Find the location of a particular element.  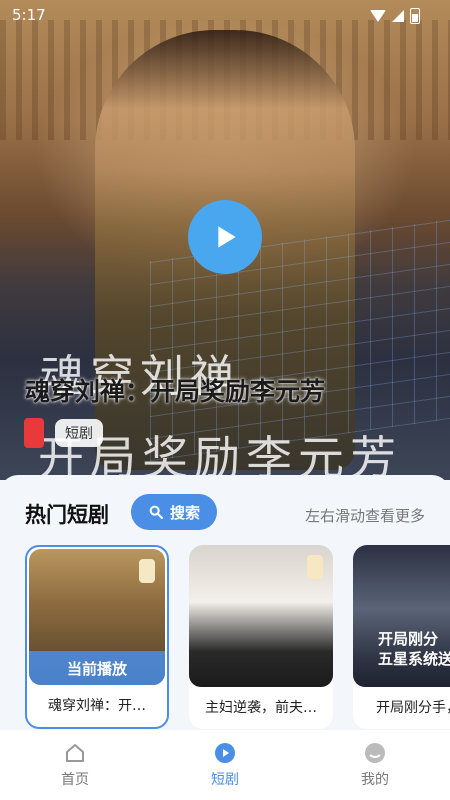

bottom-nav: 首页 短剧 我的 is located at coordinates (225, 765).